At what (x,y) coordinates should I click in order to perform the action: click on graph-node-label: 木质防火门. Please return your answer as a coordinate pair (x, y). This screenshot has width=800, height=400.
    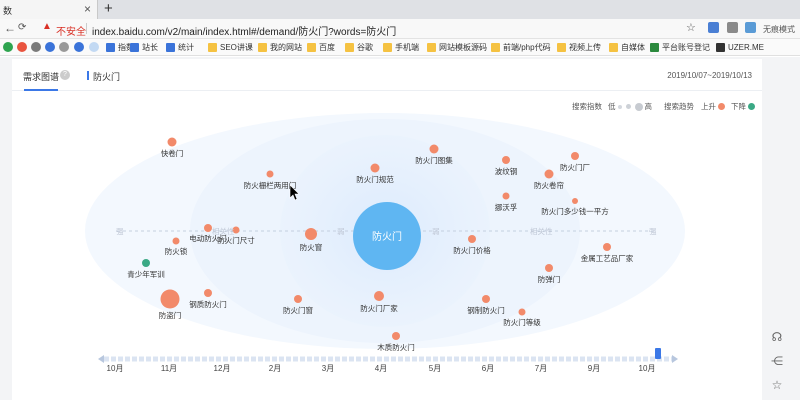
    Looking at the image, I should click on (396, 347).